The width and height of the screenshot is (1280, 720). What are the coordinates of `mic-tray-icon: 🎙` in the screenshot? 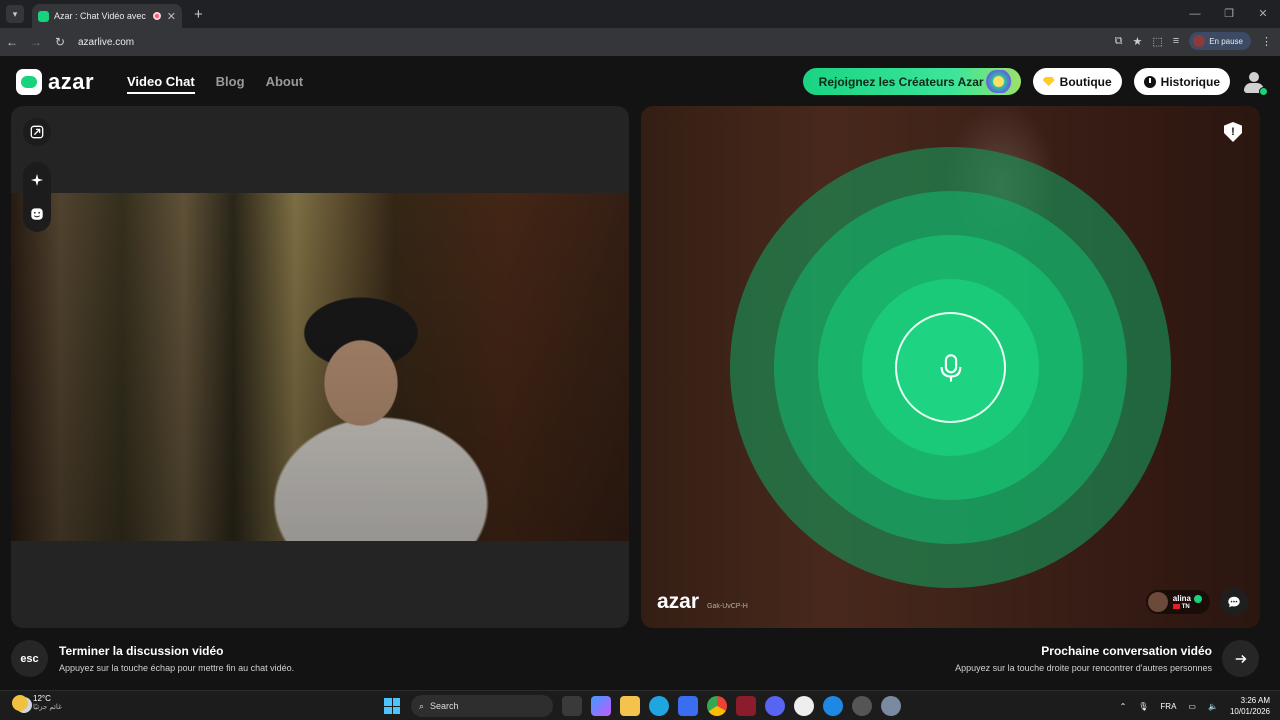 It's located at (1143, 706).